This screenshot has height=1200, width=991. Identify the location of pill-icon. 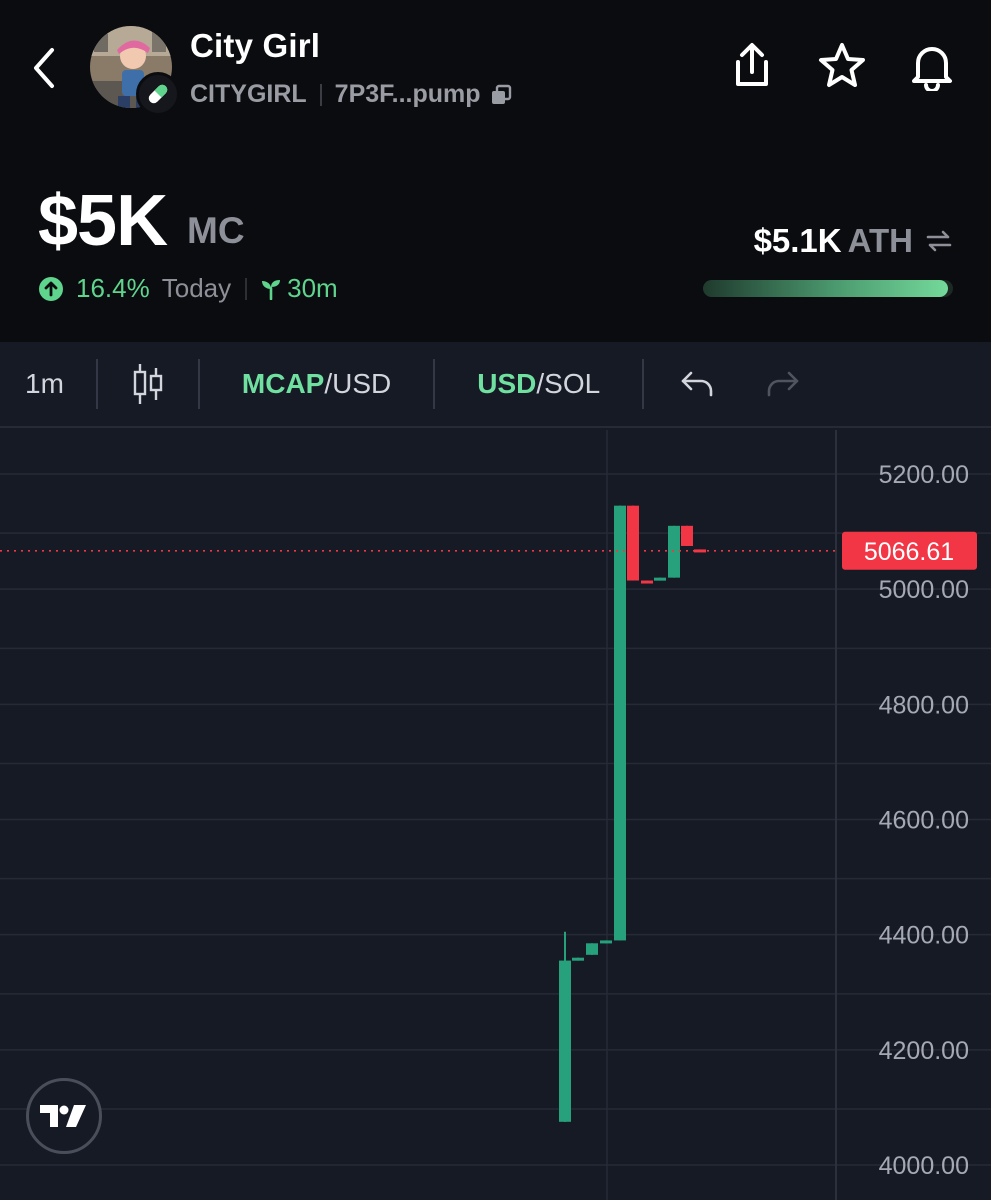
(158, 94).